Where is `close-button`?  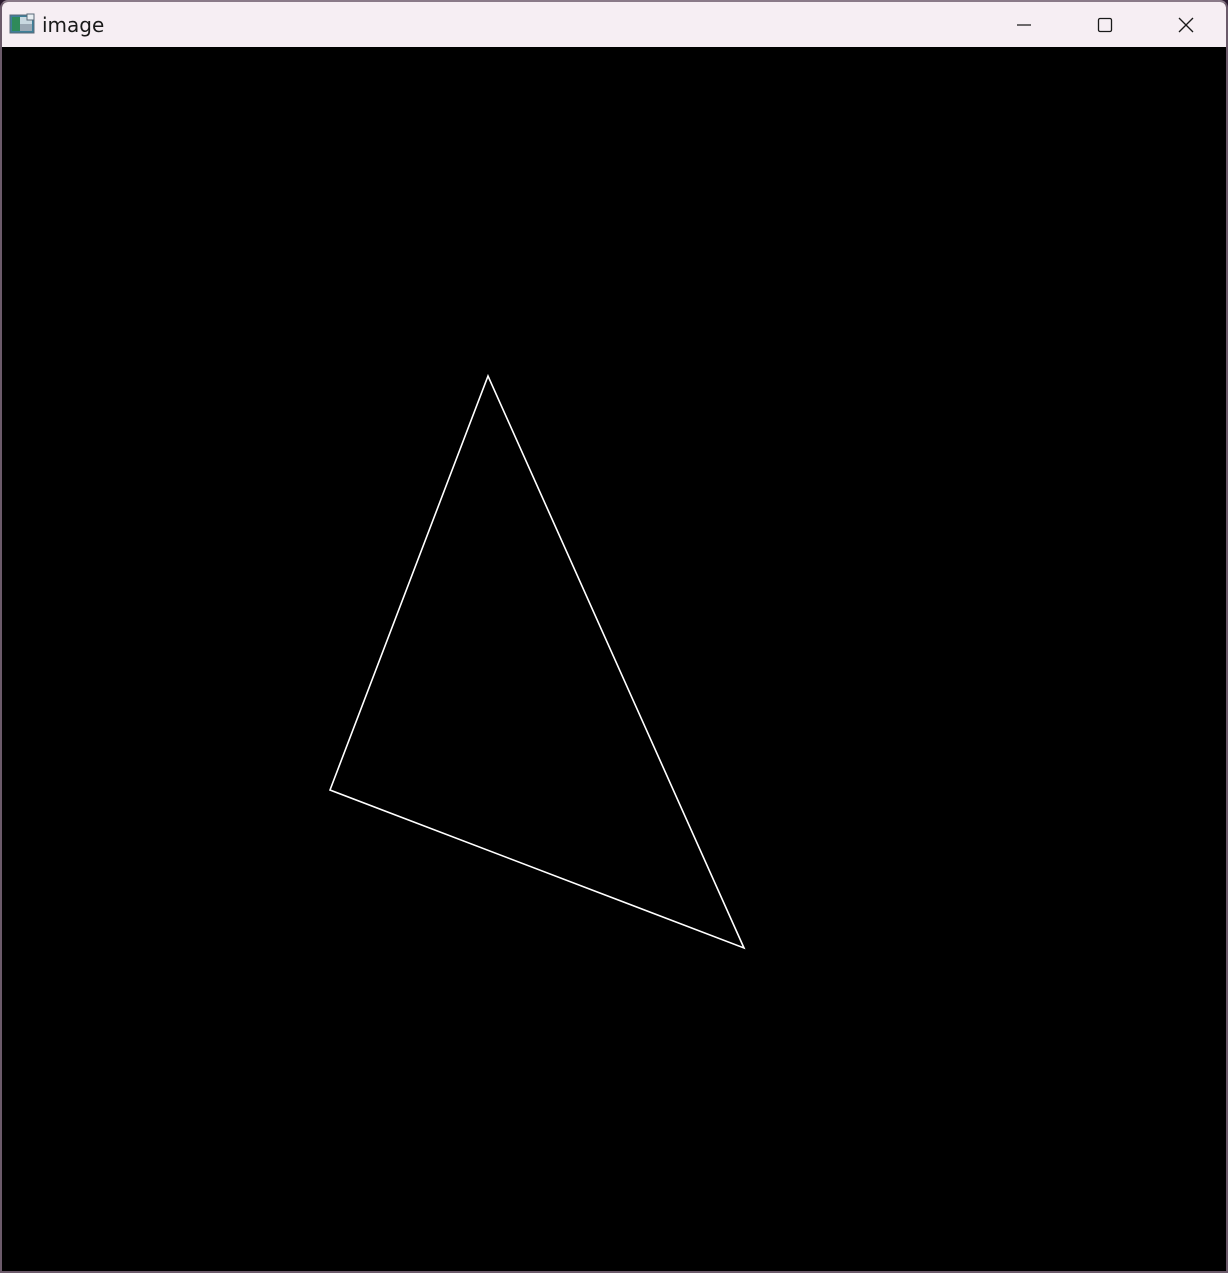 close-button is located at coordinates (1186, 24).